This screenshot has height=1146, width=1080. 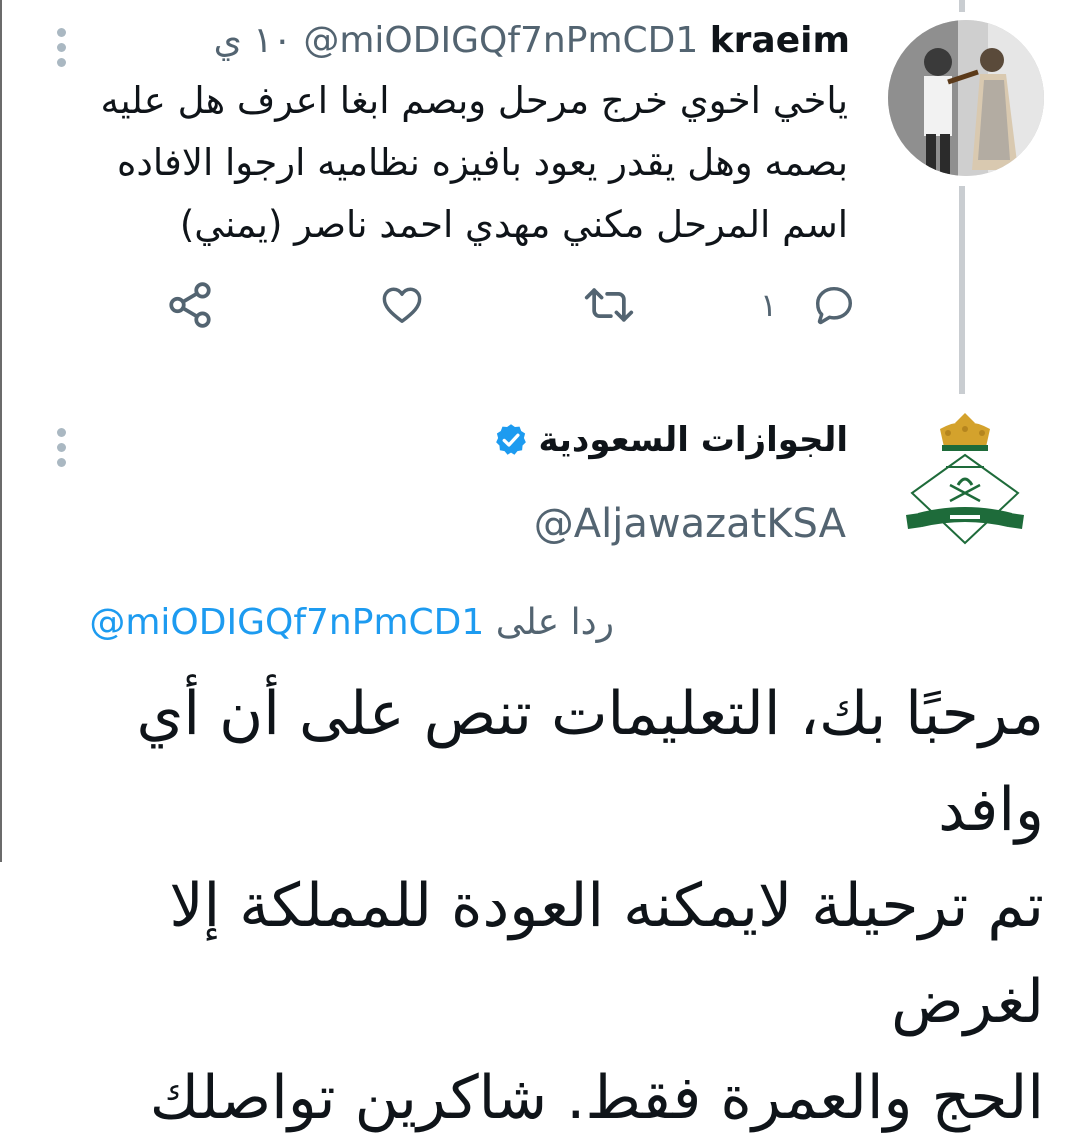 I want to click on tweet-handle: @miODIGQf7nPmCD1, so click(x=500, y=40).